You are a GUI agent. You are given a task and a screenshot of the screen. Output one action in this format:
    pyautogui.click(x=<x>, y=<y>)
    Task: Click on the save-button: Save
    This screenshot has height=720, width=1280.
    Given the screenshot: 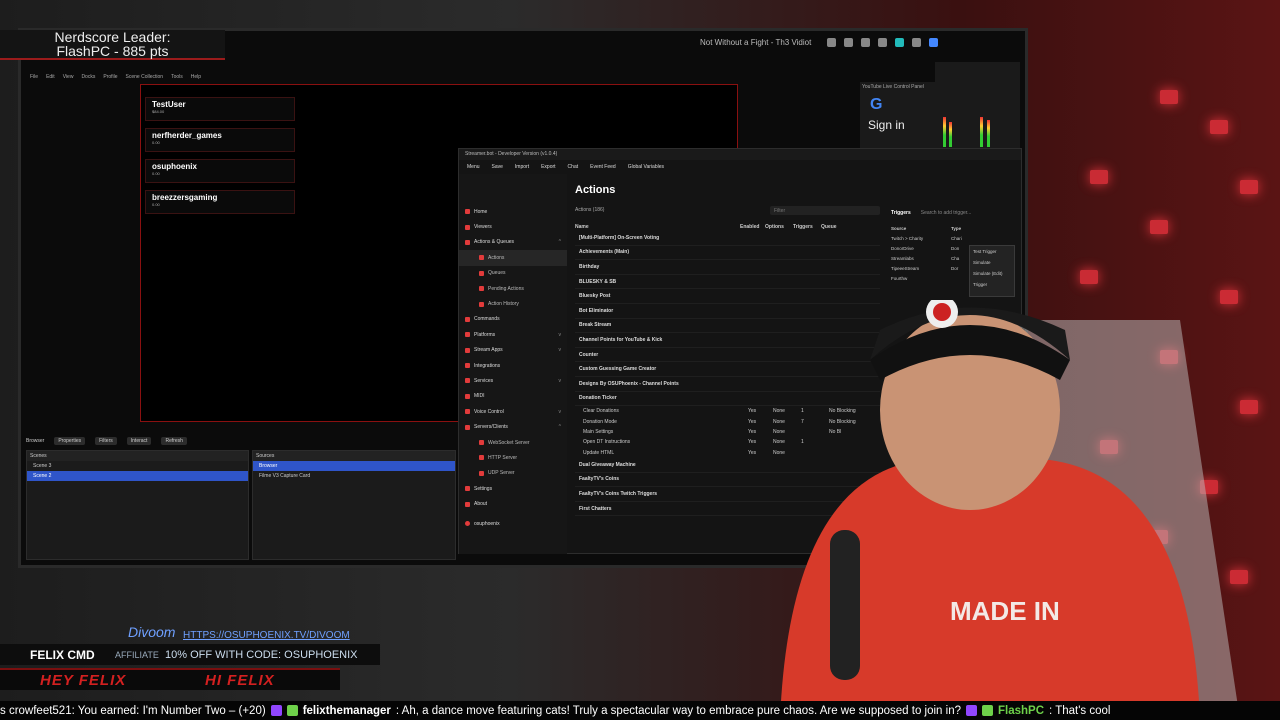 What is the action you would take?
    pyautogui.click(x=497, y=167)
    